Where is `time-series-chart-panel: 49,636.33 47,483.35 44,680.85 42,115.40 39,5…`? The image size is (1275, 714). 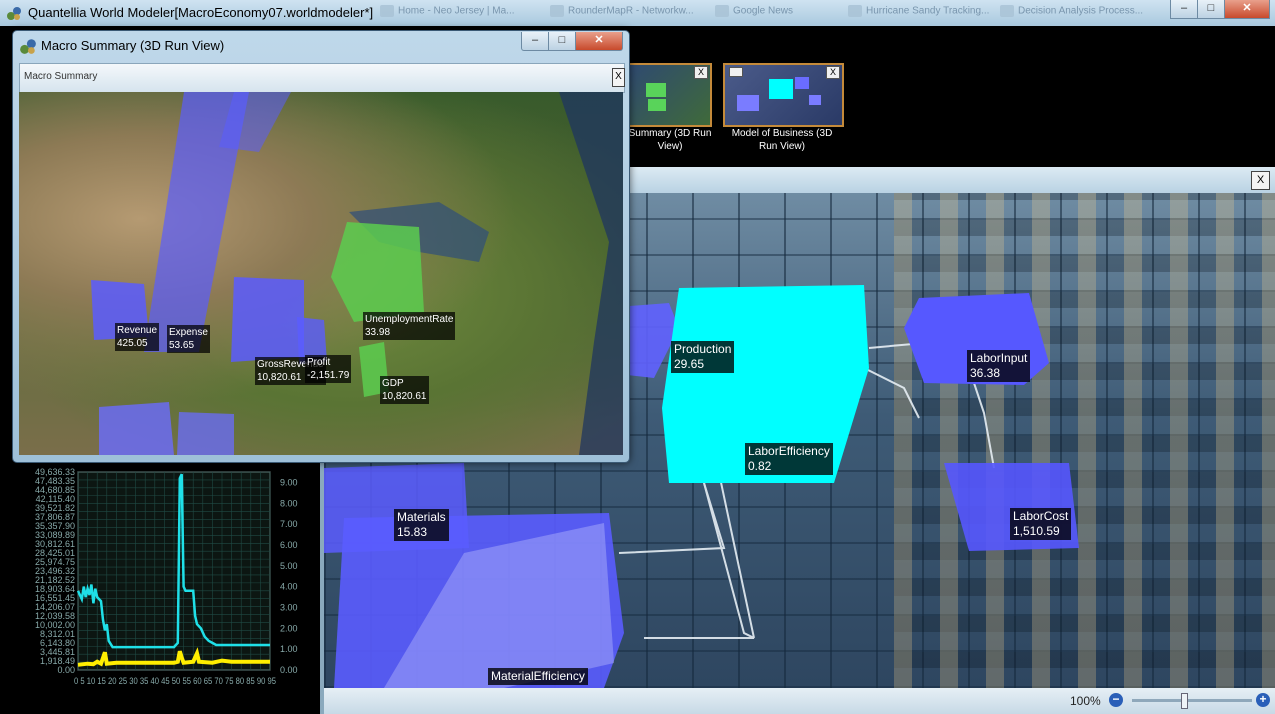 time-series-chart-panel: 49,636.33 47,483.35 44,680.85 42,115.40 39,5… is located at coordinates (160, 587).